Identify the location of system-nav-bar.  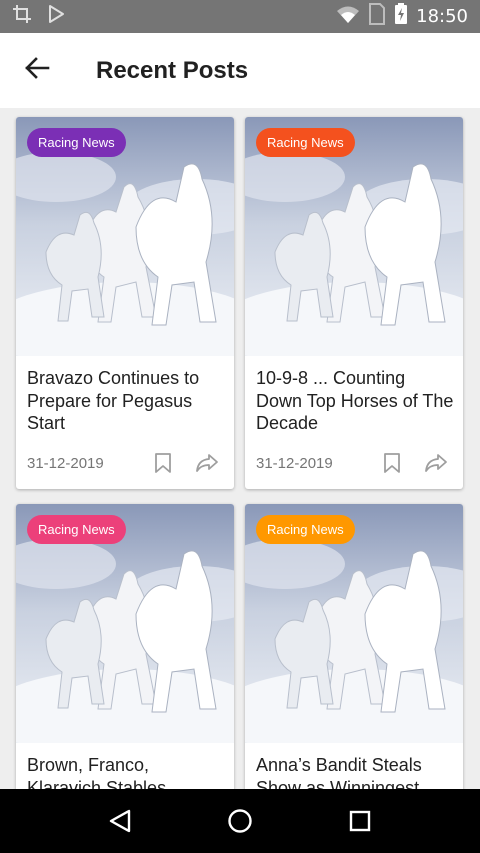
(240, 821).